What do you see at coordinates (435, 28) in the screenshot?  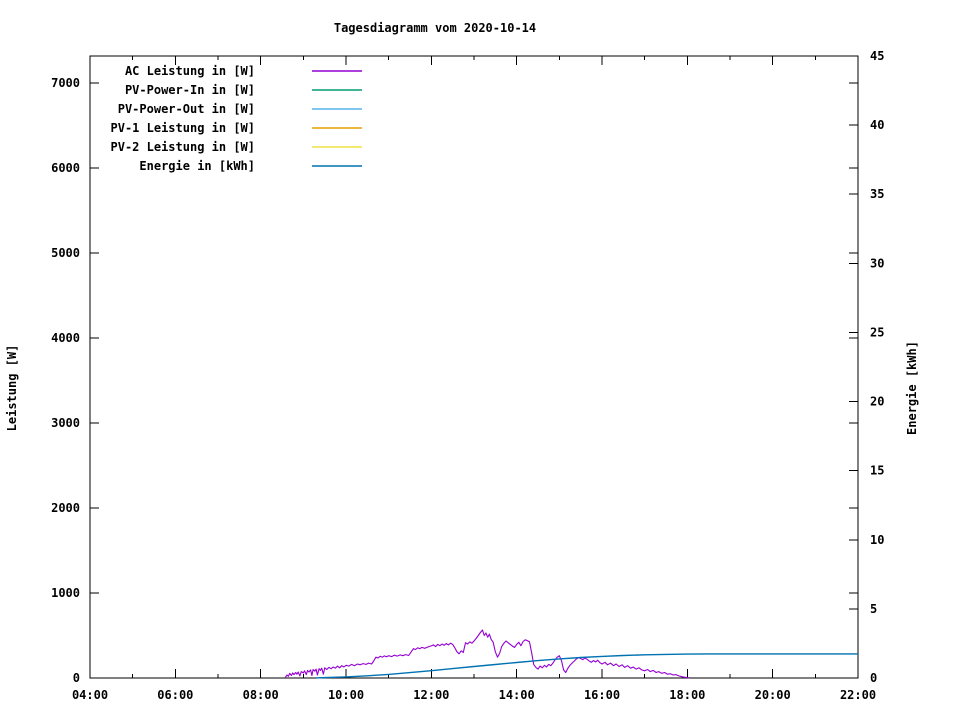 I see `chart-title: Tagesdiagramm vom 2020-10-14` at bounding box center [435, 28].